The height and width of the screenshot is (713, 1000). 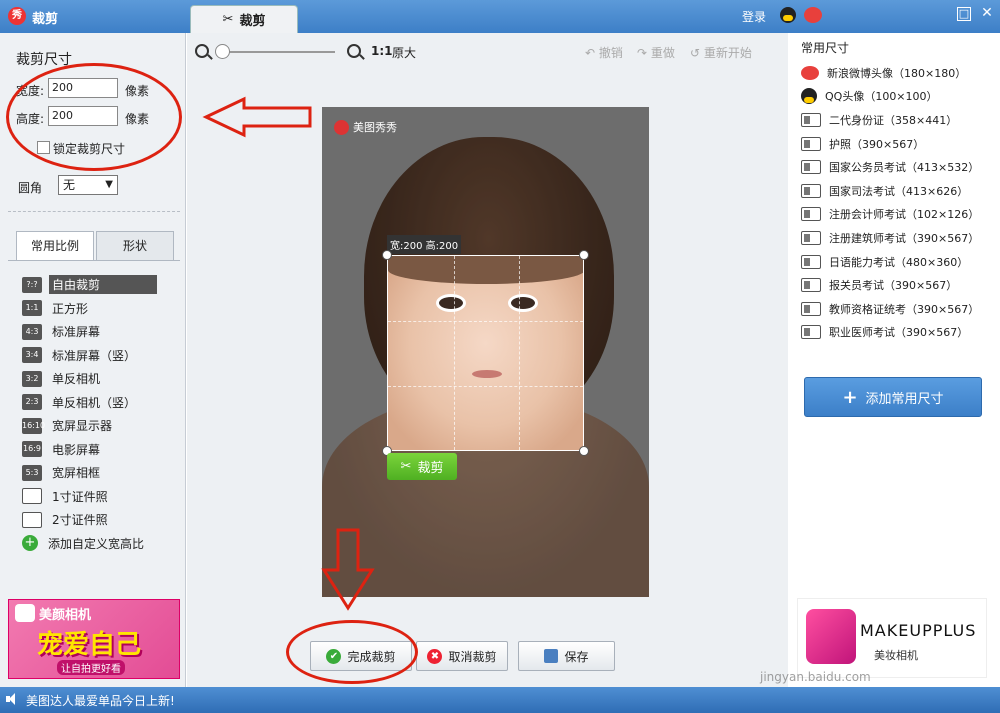 What do you see at coordinates (288, 353) in the screenshot?
I see `annotation-arrows` at bounding box center [288, 353].